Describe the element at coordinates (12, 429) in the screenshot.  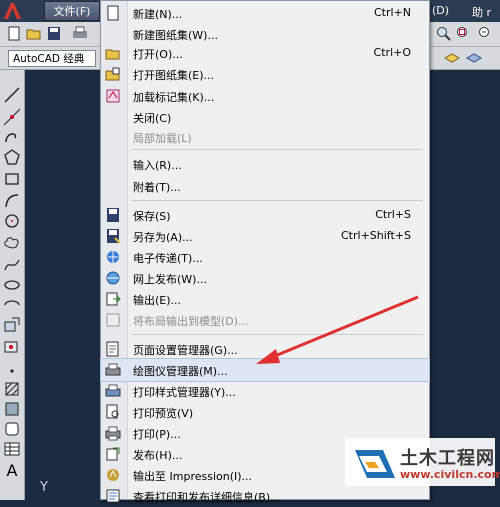
I see `region-icon` at that location.